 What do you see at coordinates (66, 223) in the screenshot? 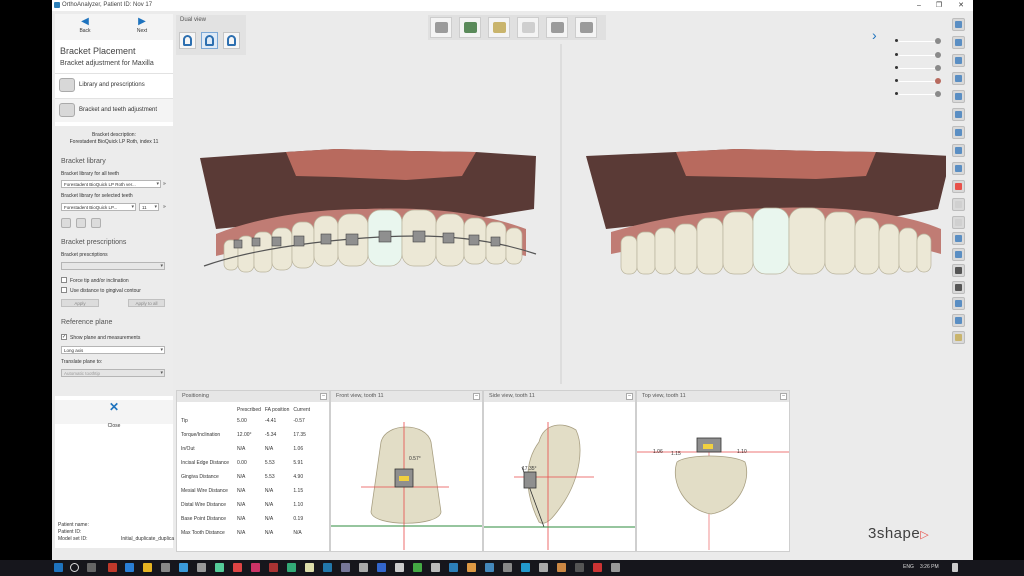
I see `bracket-tool-icon` at bounding box center [66, 223].